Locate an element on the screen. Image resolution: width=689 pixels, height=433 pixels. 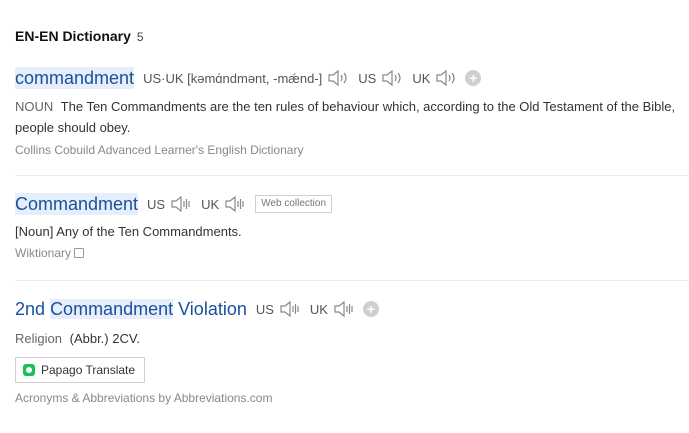
translate-row: Papago Translate is located at coordinates (352, 370).